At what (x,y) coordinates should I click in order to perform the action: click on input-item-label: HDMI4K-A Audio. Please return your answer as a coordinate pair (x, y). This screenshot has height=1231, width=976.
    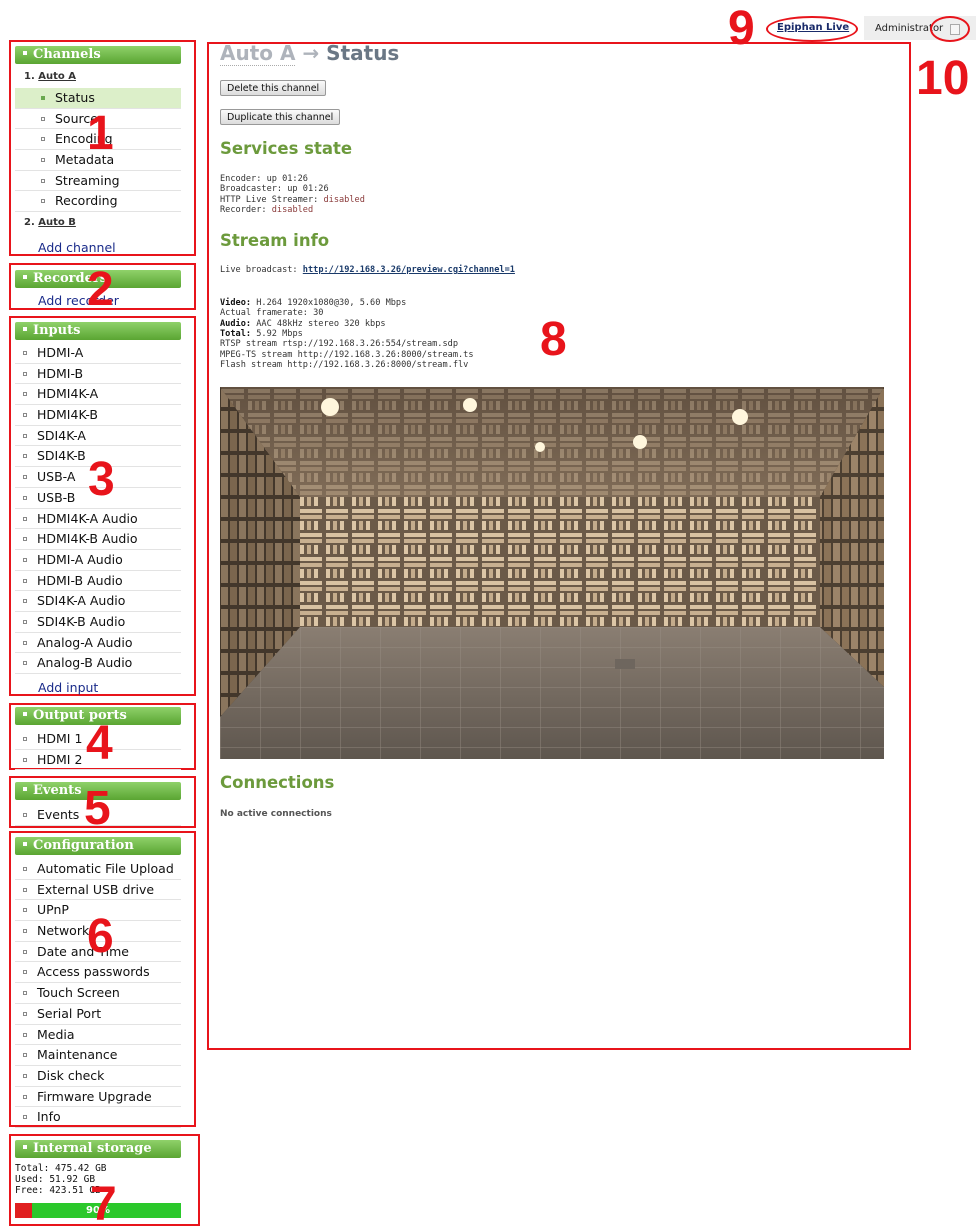
    Looking at the image, I should click on (87, 518).